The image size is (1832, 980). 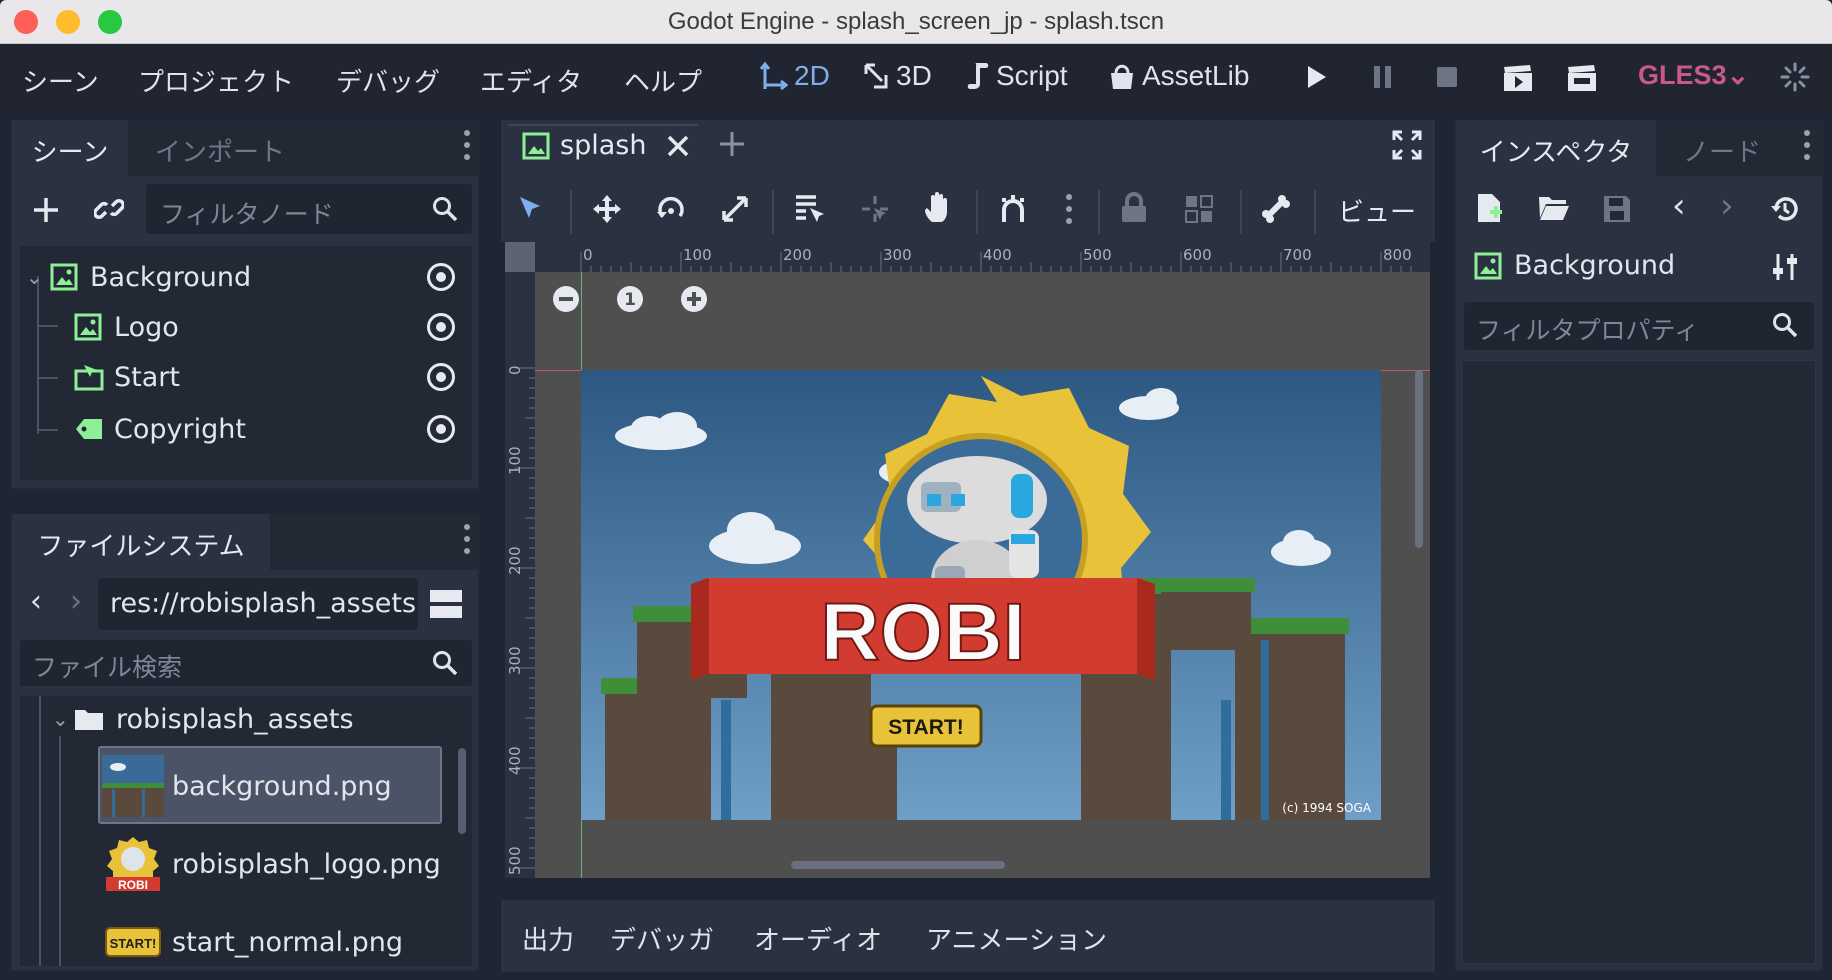 I want to click on tab-filesystem: ファイルシステム, so click(x=141, y=542).